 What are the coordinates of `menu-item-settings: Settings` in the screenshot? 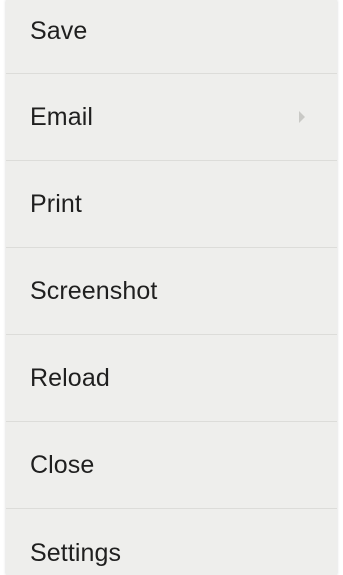 It's located at (171, 542).